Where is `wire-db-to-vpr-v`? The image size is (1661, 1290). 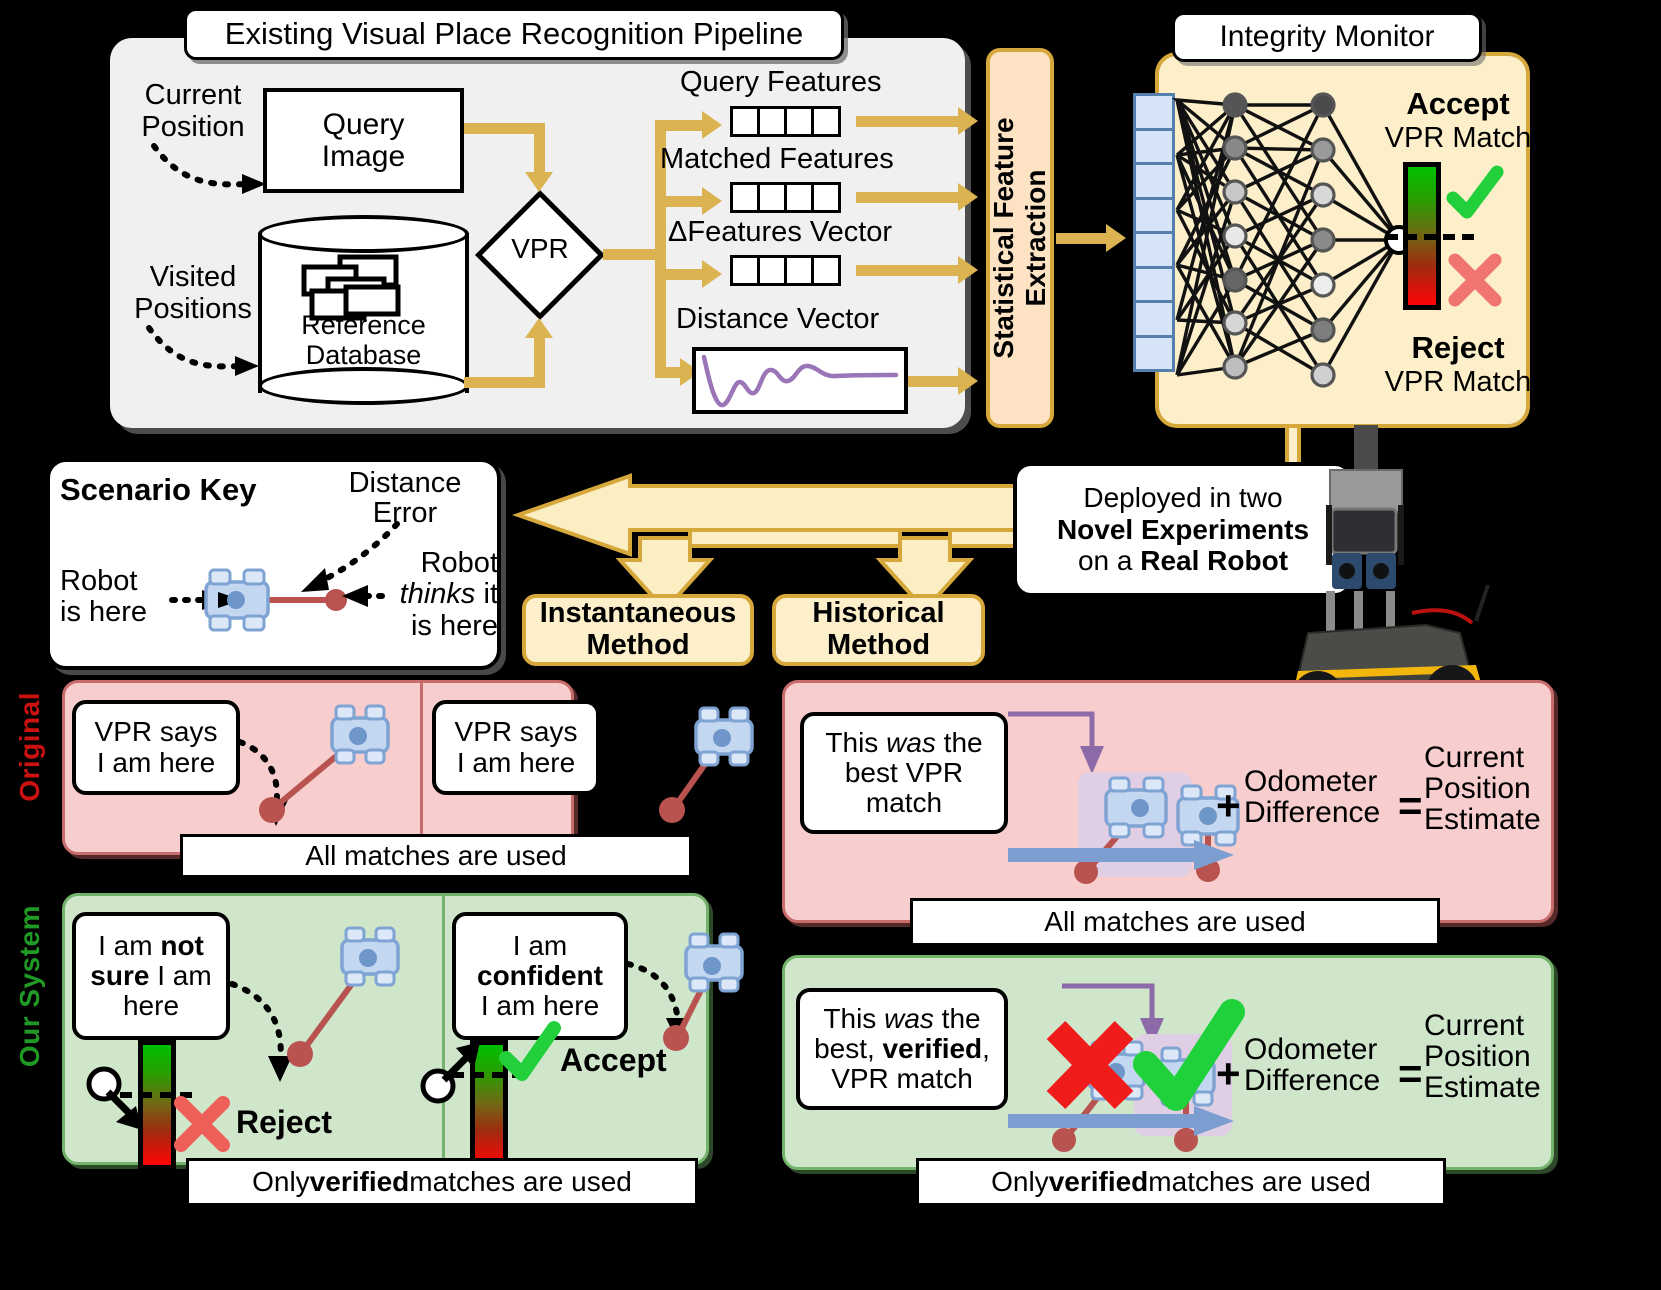 wire-db-to-vpr-v is located at coordinates (539, 362).